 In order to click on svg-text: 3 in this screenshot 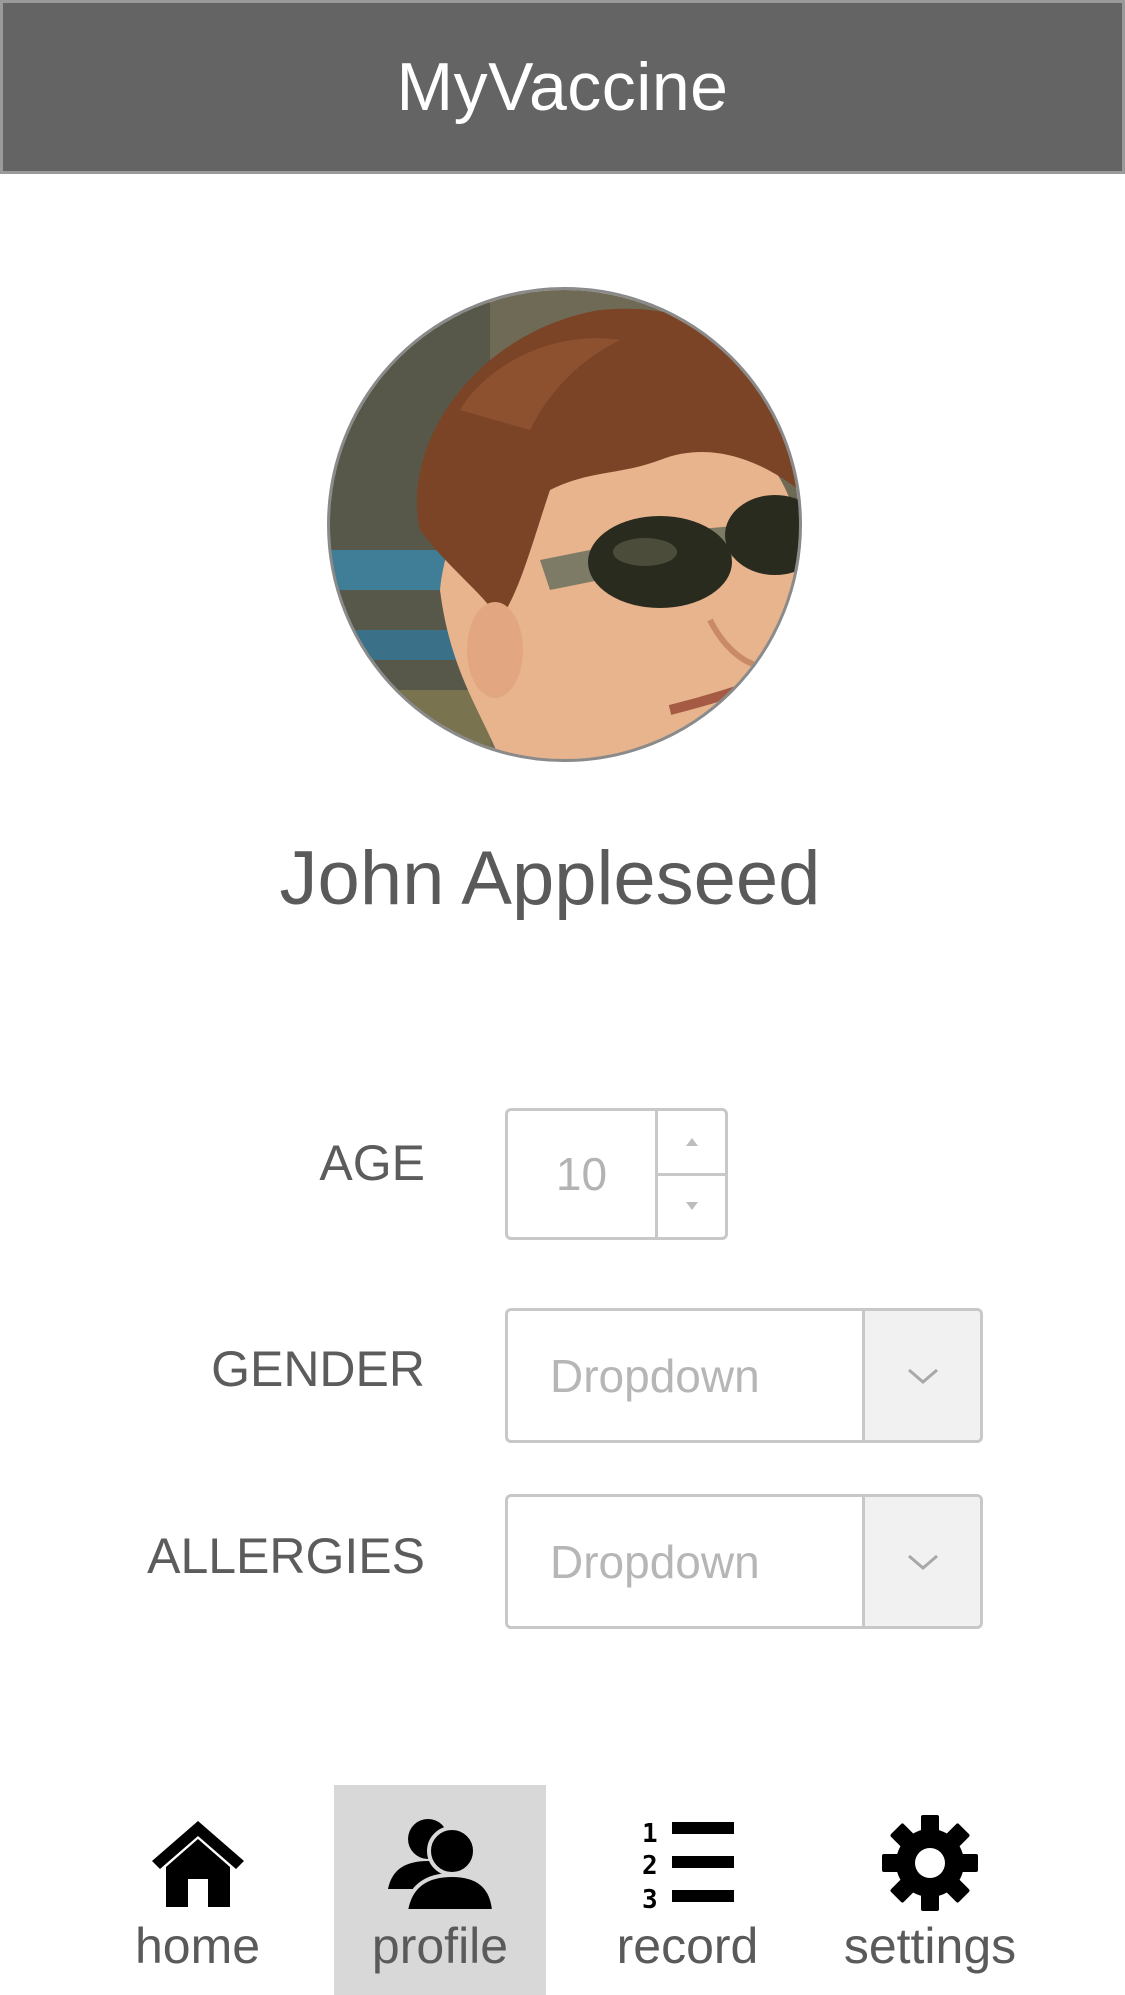, I will do `click(650, 1898)`.